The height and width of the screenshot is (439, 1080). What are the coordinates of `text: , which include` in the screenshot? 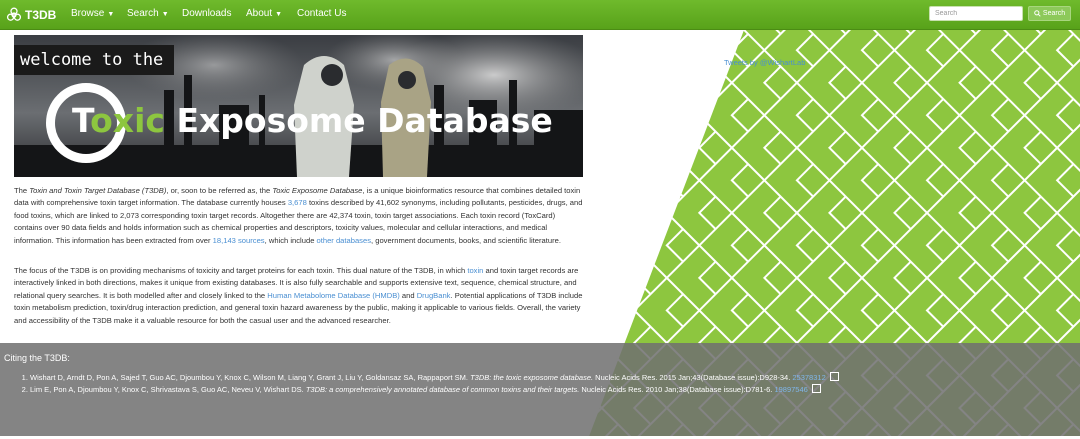 It's located at (290, 240).